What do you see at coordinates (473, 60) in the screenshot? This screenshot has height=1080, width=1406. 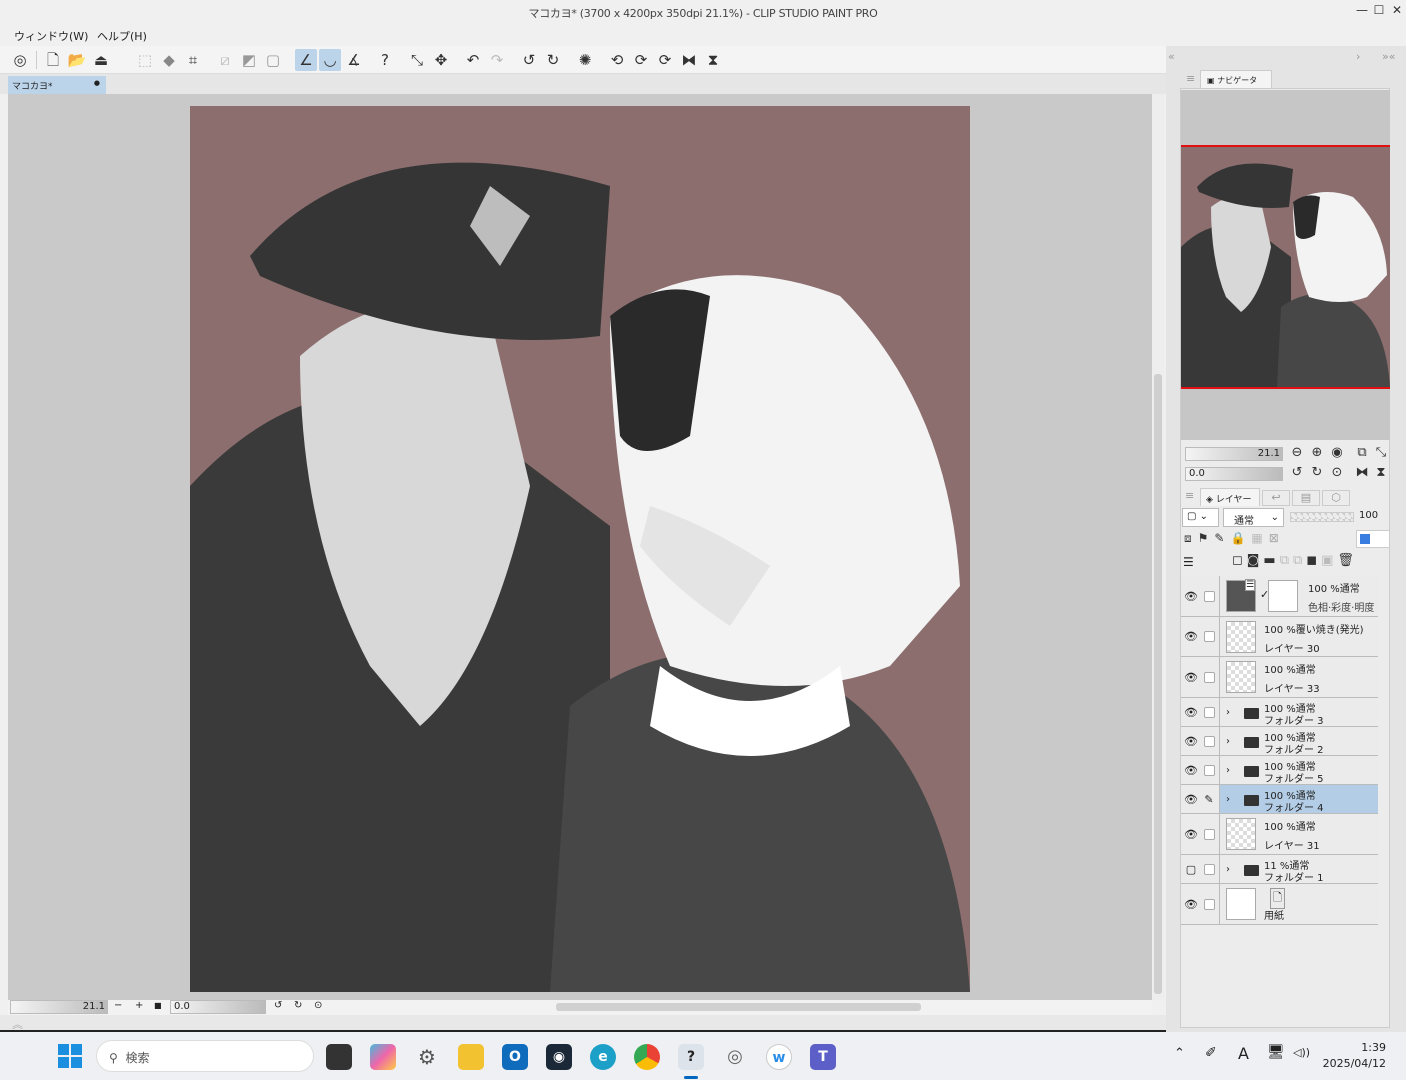 I see `undo-icon: ↶` at bounding box center [473, 60].